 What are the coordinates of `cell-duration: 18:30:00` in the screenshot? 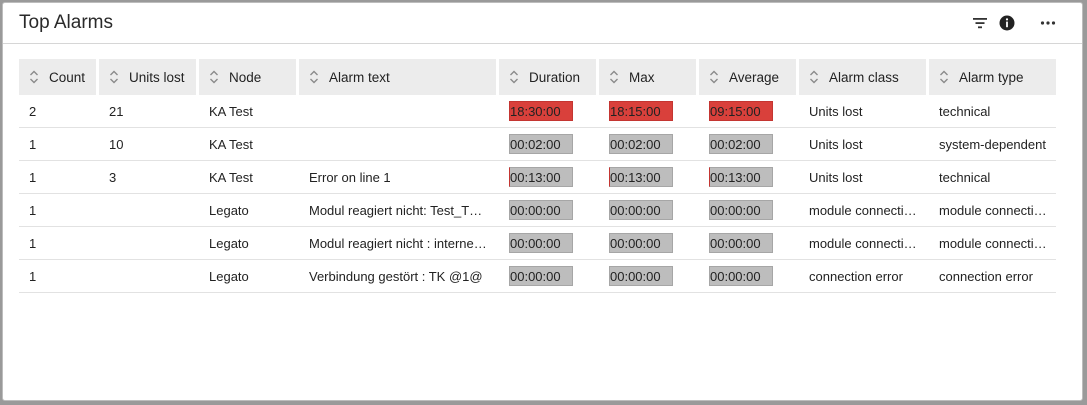 It's located at (549, 111).